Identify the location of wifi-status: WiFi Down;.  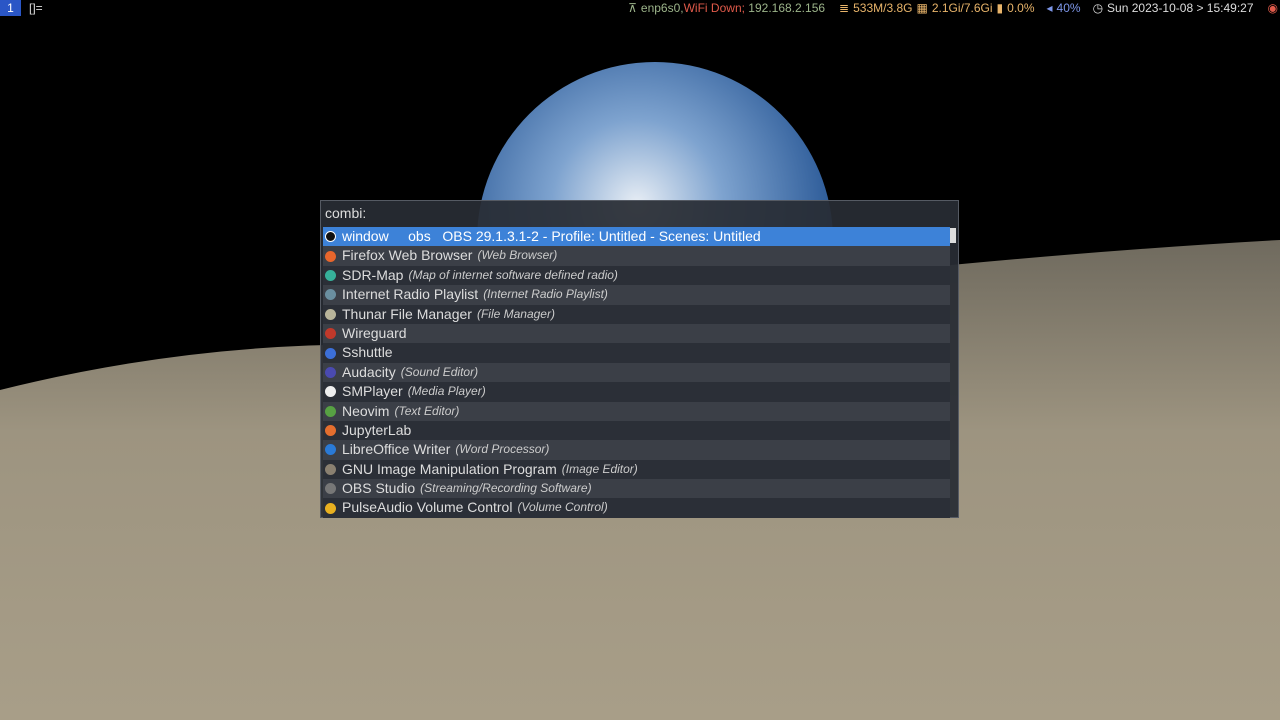
(714, 8).